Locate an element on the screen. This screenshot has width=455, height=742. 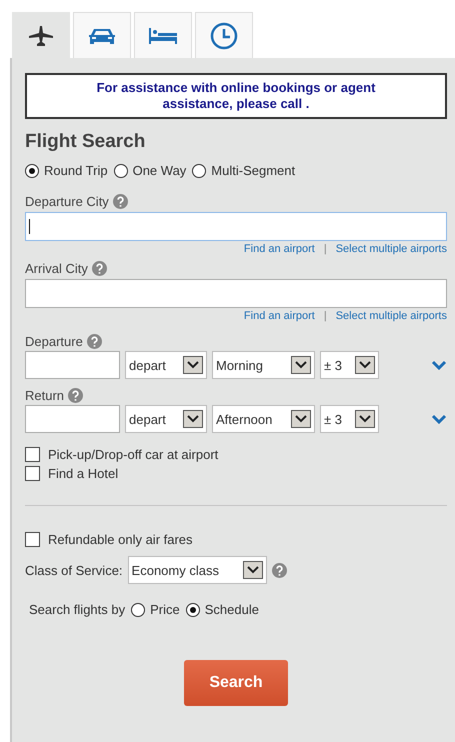
clock-icon is located at coordinates (224, 36).